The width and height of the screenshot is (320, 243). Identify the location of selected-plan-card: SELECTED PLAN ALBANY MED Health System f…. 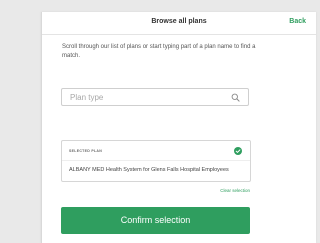
(156, 161).